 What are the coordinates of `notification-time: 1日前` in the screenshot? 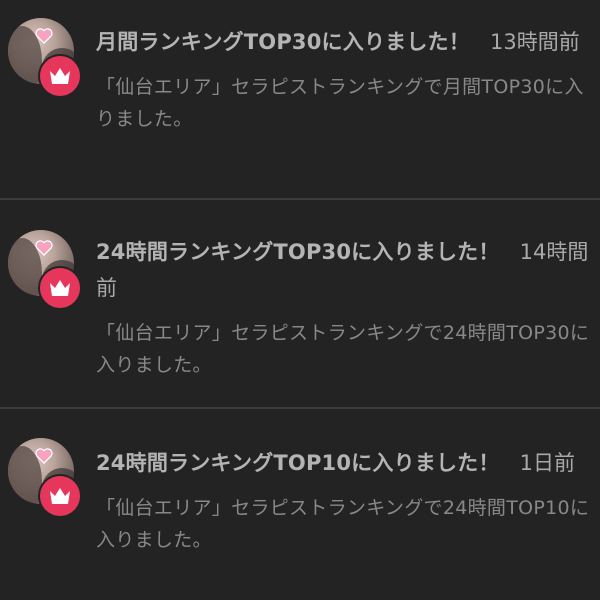 It's located at (547, 463).